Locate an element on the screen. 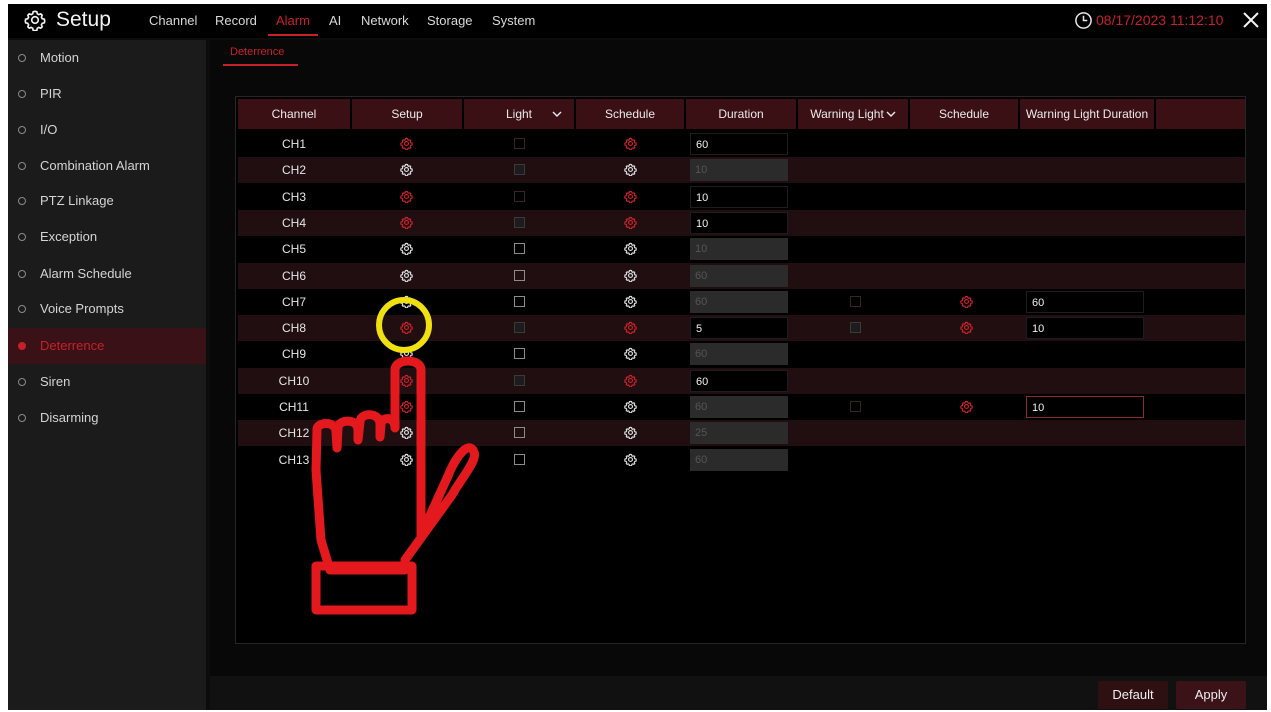 The image size is (1271, 712). sidebar-item-motion: Motion is located at coordinates (107, 58).